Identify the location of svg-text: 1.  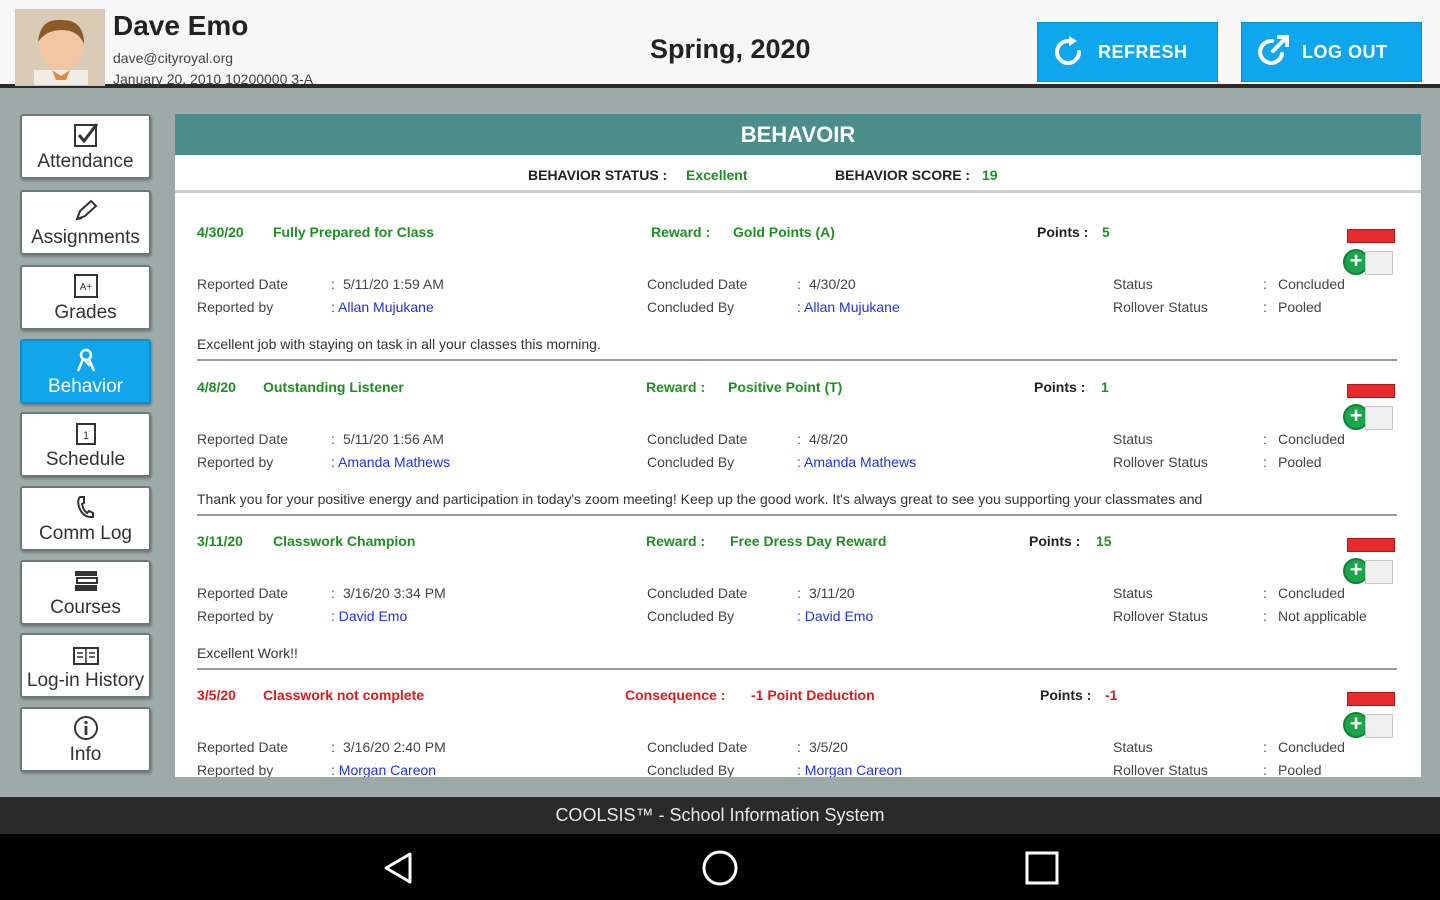
(85, 436).